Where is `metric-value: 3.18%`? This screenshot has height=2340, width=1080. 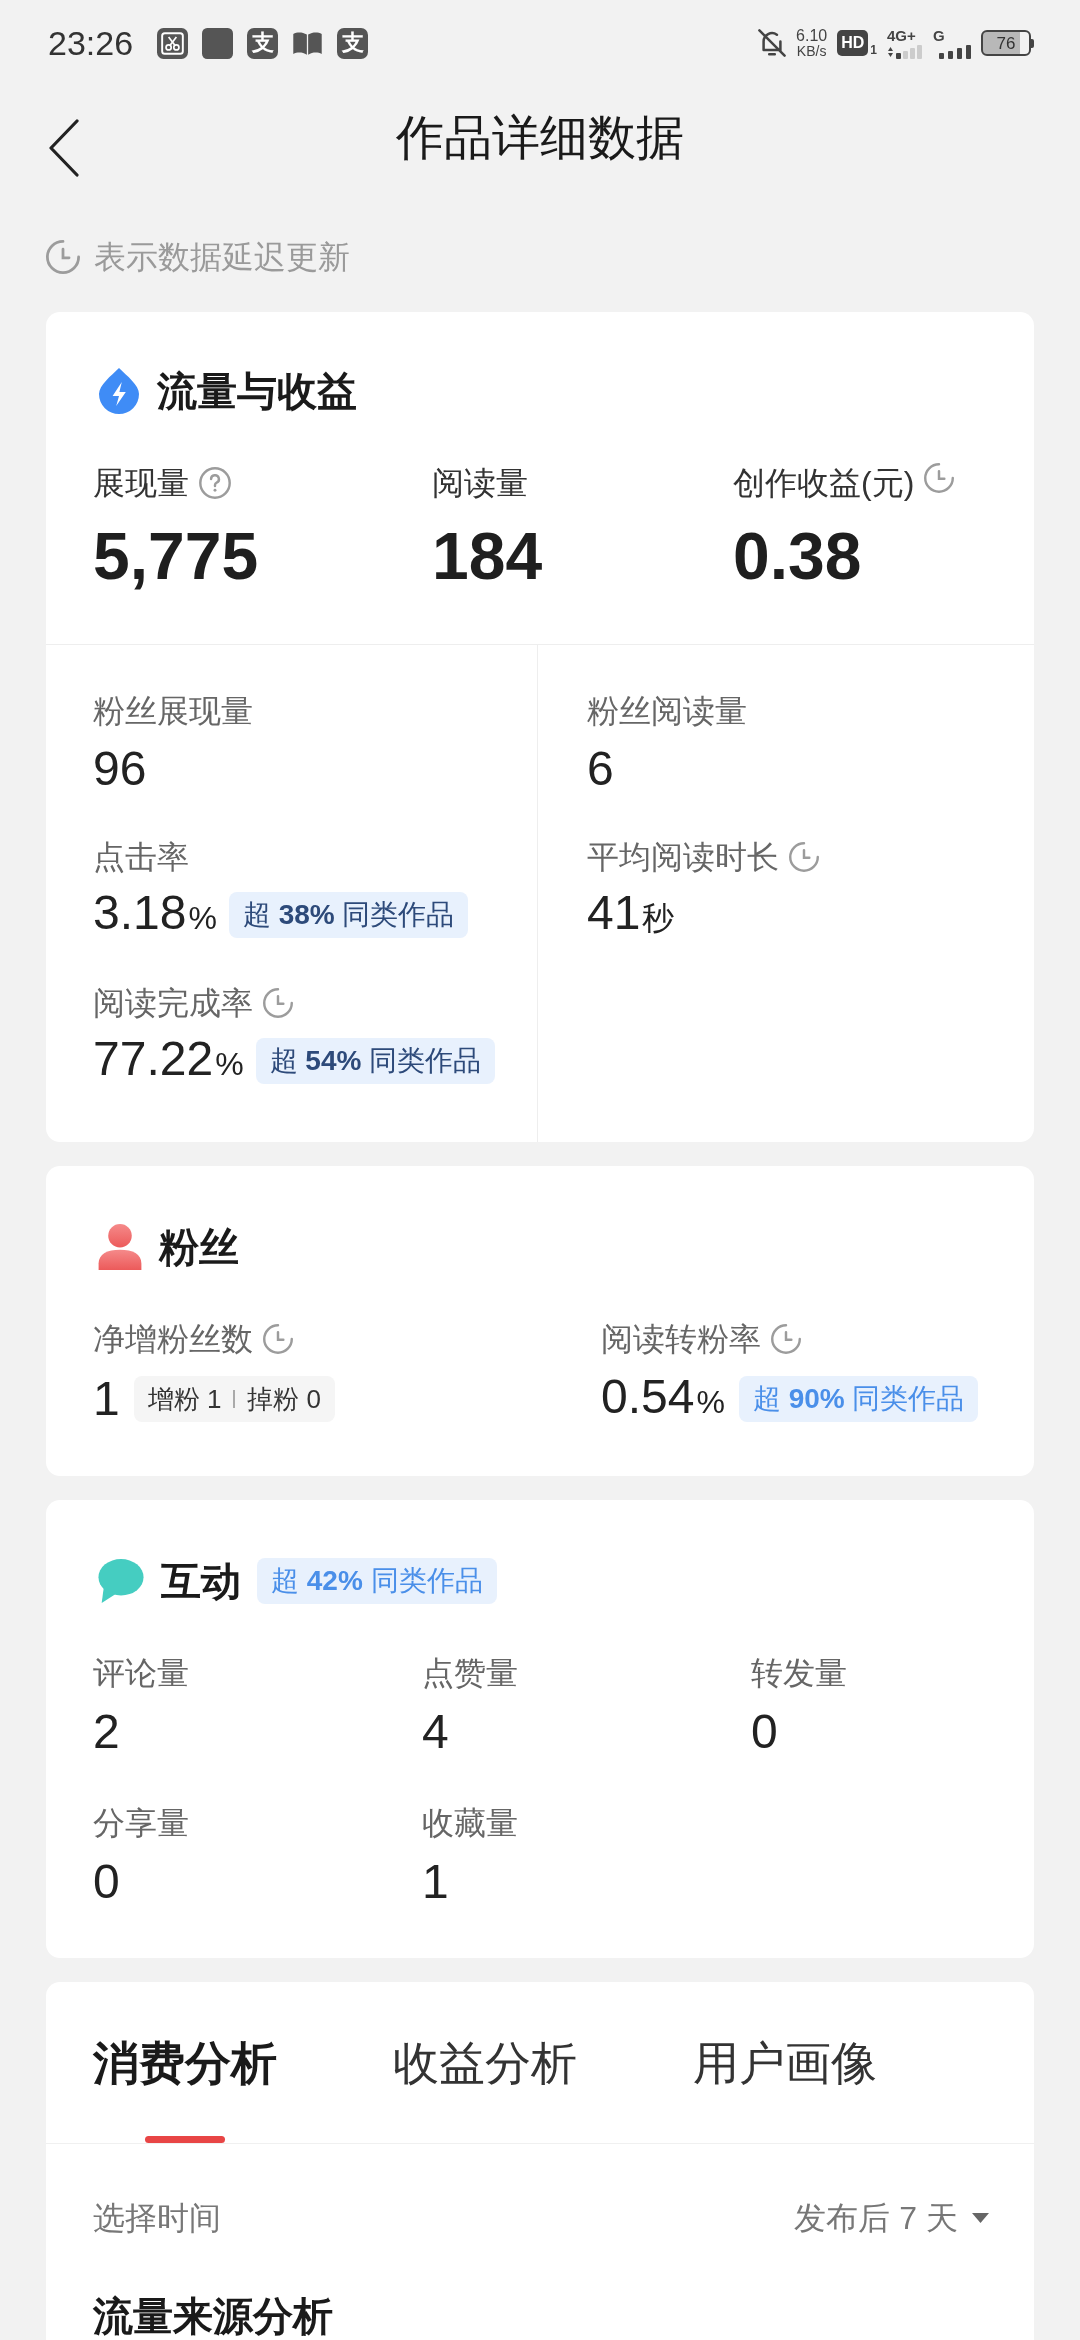 metric-value: 3.18% is located at coordinates (155, 912).